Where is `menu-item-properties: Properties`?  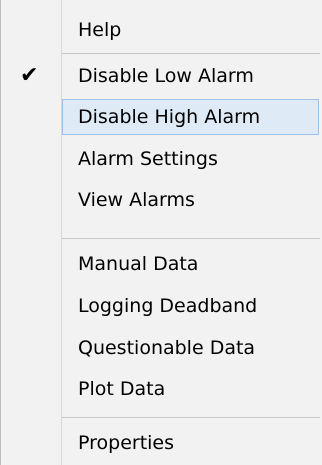
menu-item-properties: Properties is located at coordinates (161, 443).